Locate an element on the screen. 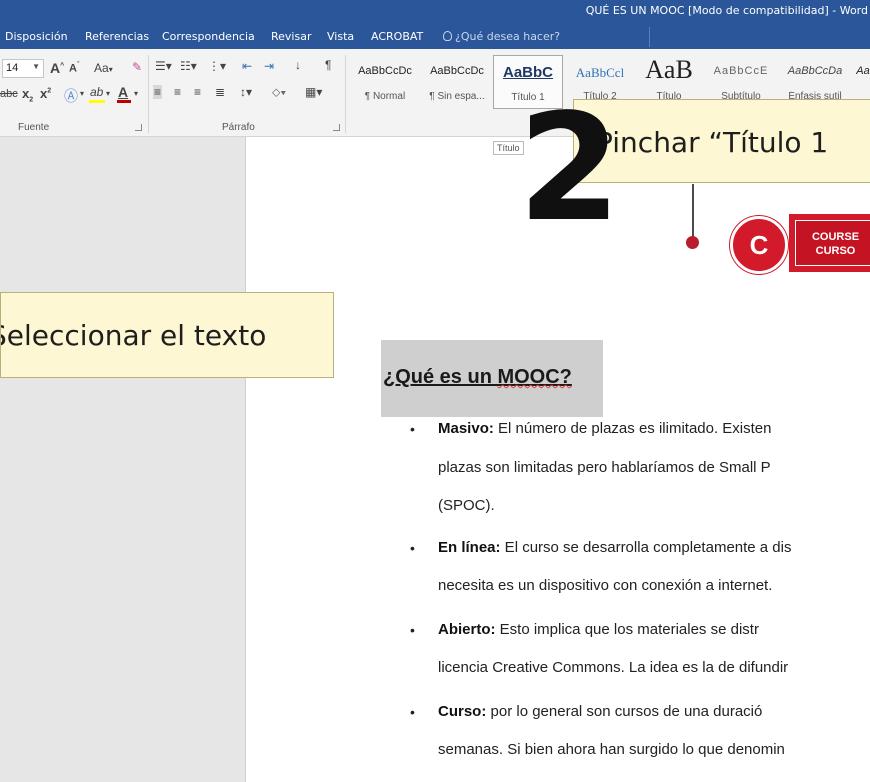  subscript-button: x2 is located at coordinates (27, 95).